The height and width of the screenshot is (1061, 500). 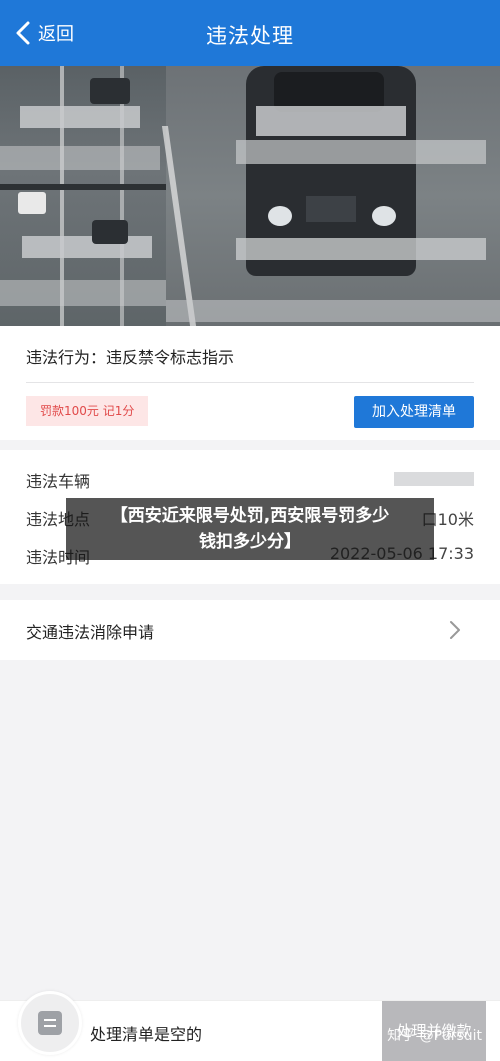 I want to click on bottom-bar: 处理清单是空的 处理并缴款 知乎 @Pursuit, so click(x=250, y=1026).